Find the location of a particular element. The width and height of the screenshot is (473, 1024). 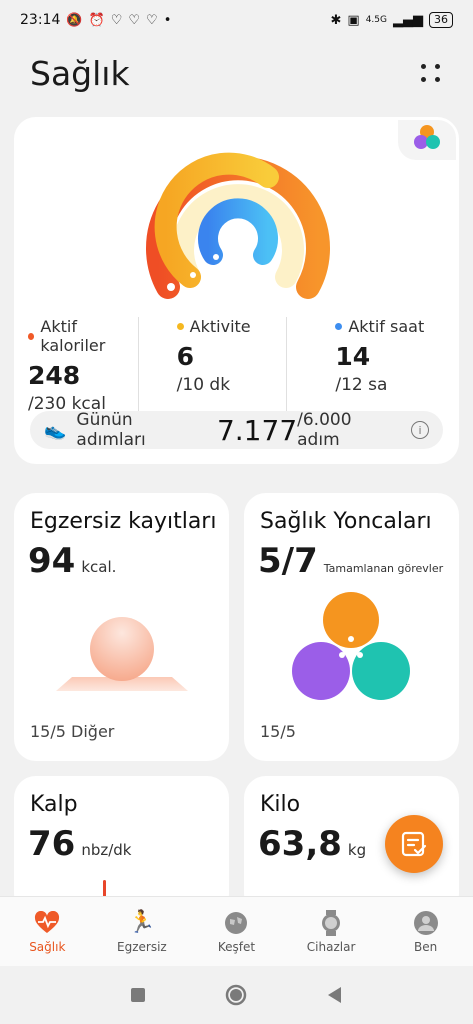

info-icon: i is located at coordinates (420, 430).